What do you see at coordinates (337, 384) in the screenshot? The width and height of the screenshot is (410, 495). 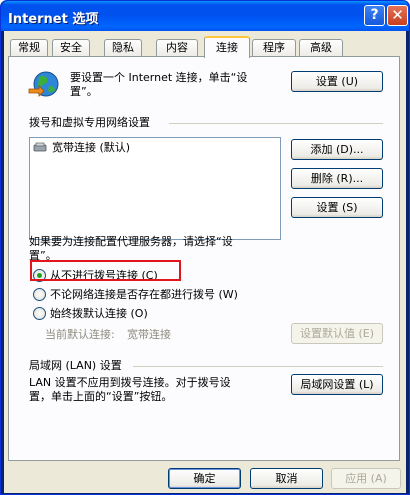 I see `lan-settings-button: 局域网设置 (L)` at bounding box center [337, 384].